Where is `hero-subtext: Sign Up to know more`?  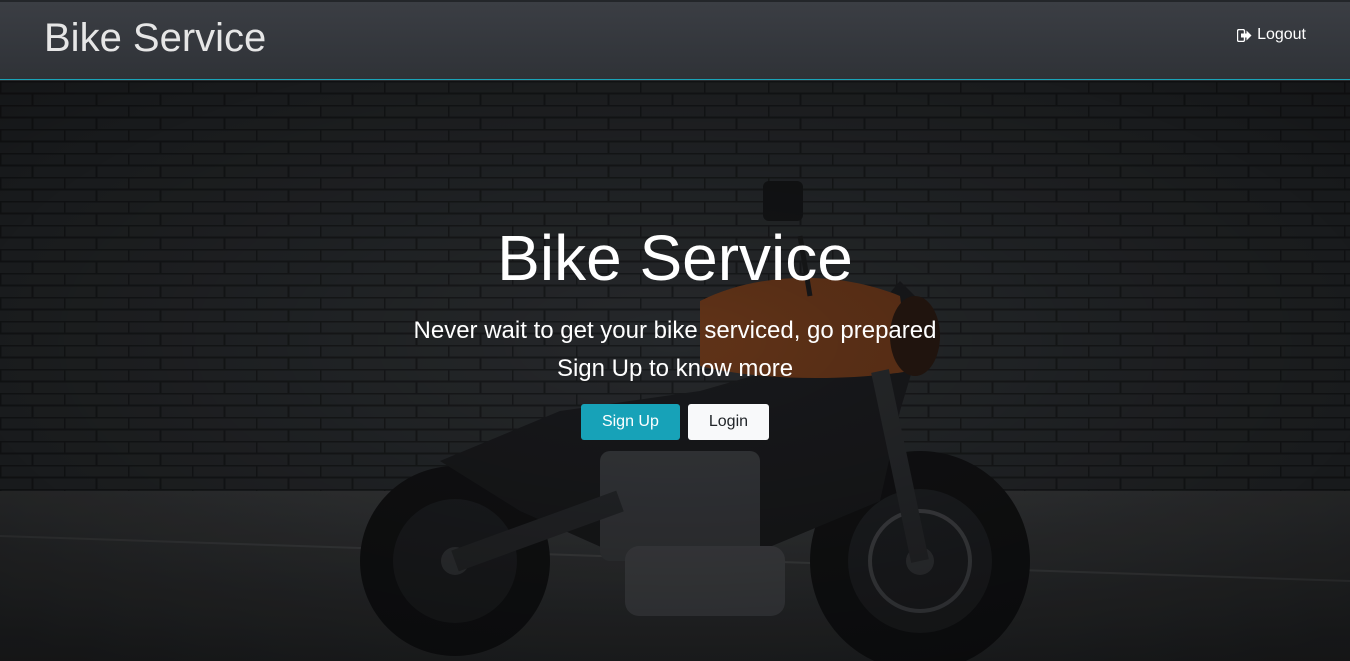 hero-subtext: Sign Up to know more is located at coordinates (675, 368).